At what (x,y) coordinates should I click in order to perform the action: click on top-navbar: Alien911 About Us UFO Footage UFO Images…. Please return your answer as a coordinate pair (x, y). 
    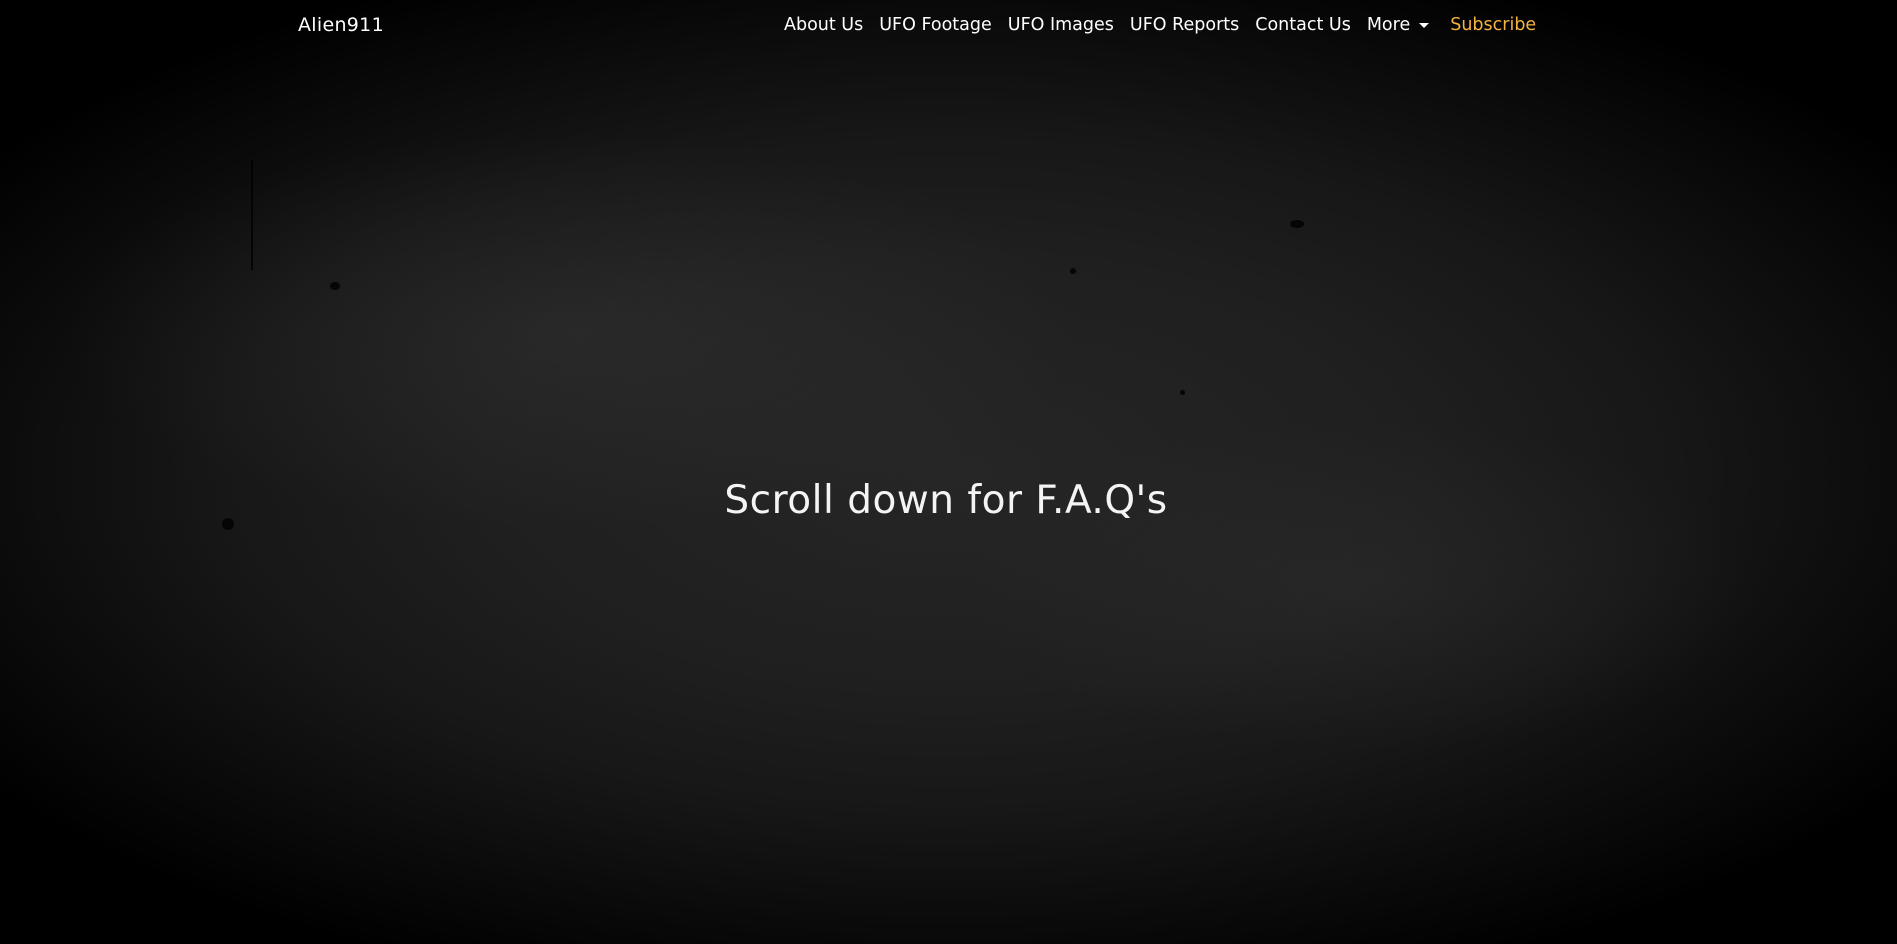
    Looking at the image, I should click on (948, 27).